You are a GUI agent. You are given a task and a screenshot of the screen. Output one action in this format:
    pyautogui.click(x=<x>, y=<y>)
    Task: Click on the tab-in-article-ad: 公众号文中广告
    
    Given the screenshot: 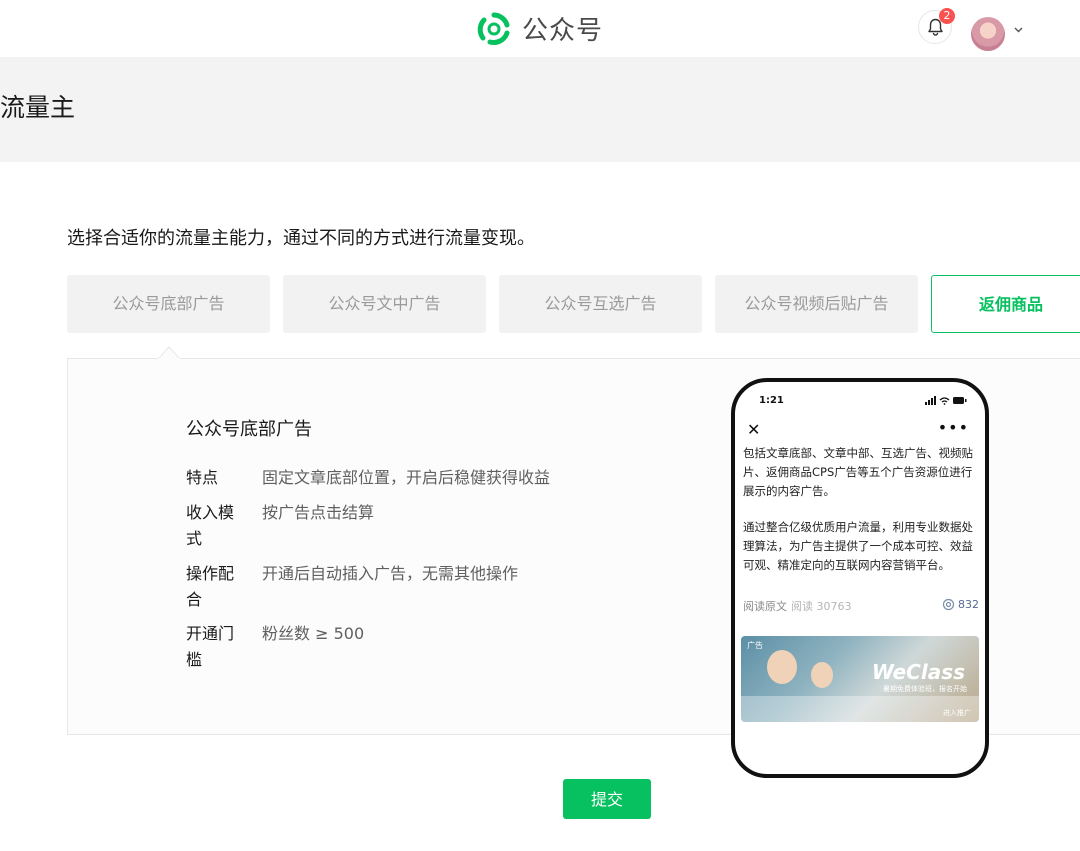 What is the action you would take?
    pyautogui.click(x=384, y=304)
    